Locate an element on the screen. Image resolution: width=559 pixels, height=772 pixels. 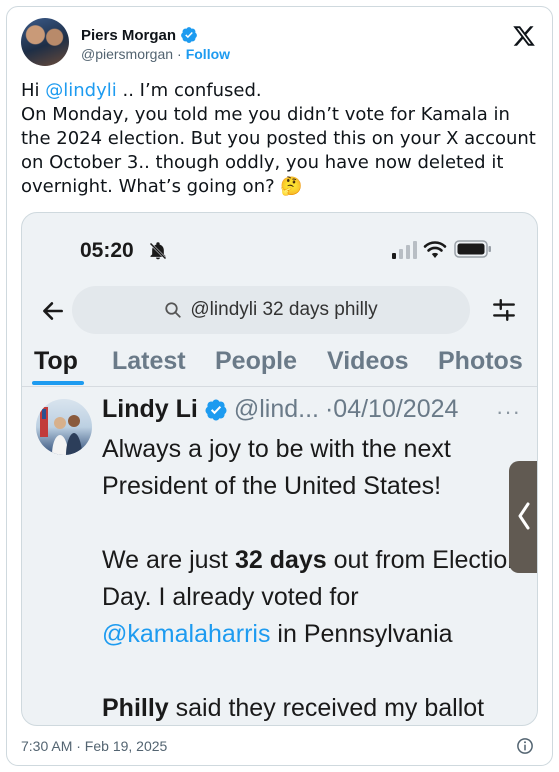
side-panel-handle is located at coordinates (523, 517).